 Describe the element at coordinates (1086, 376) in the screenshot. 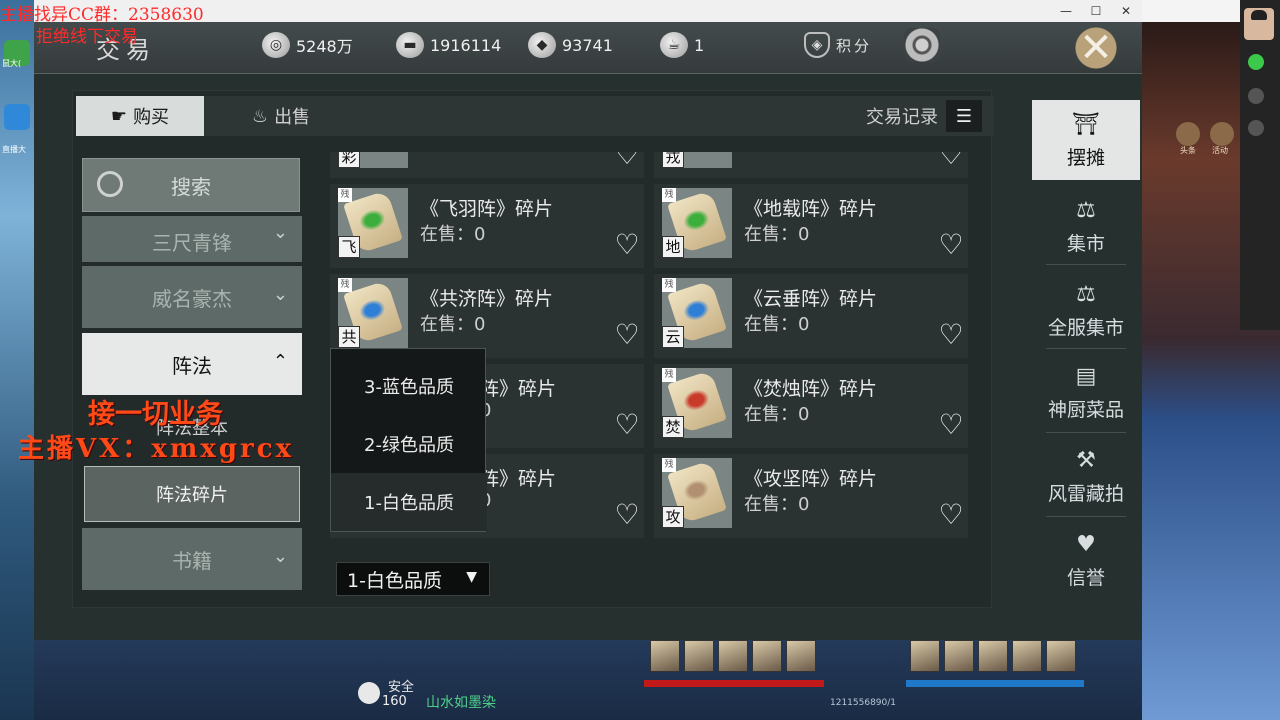

I see `kitchen-icon: ▤` at that location.